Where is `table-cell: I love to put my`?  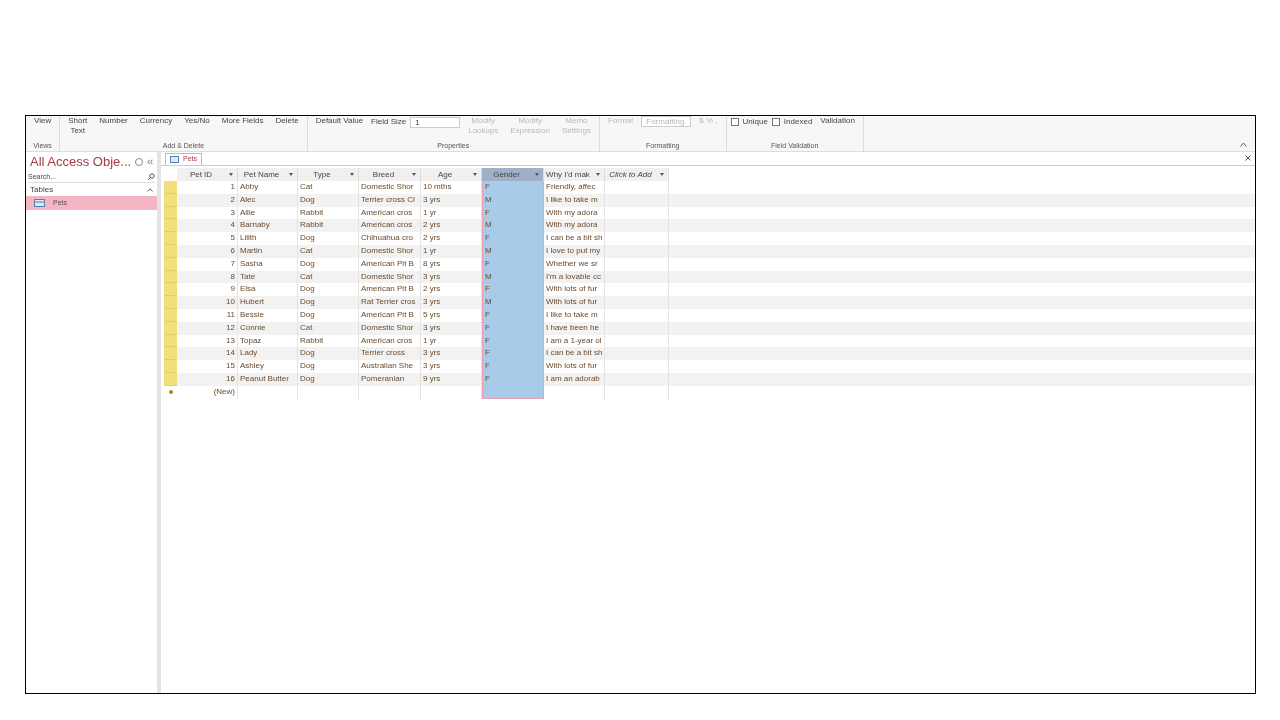
table-cell: I love to put my is located at coordinates (574, 251).